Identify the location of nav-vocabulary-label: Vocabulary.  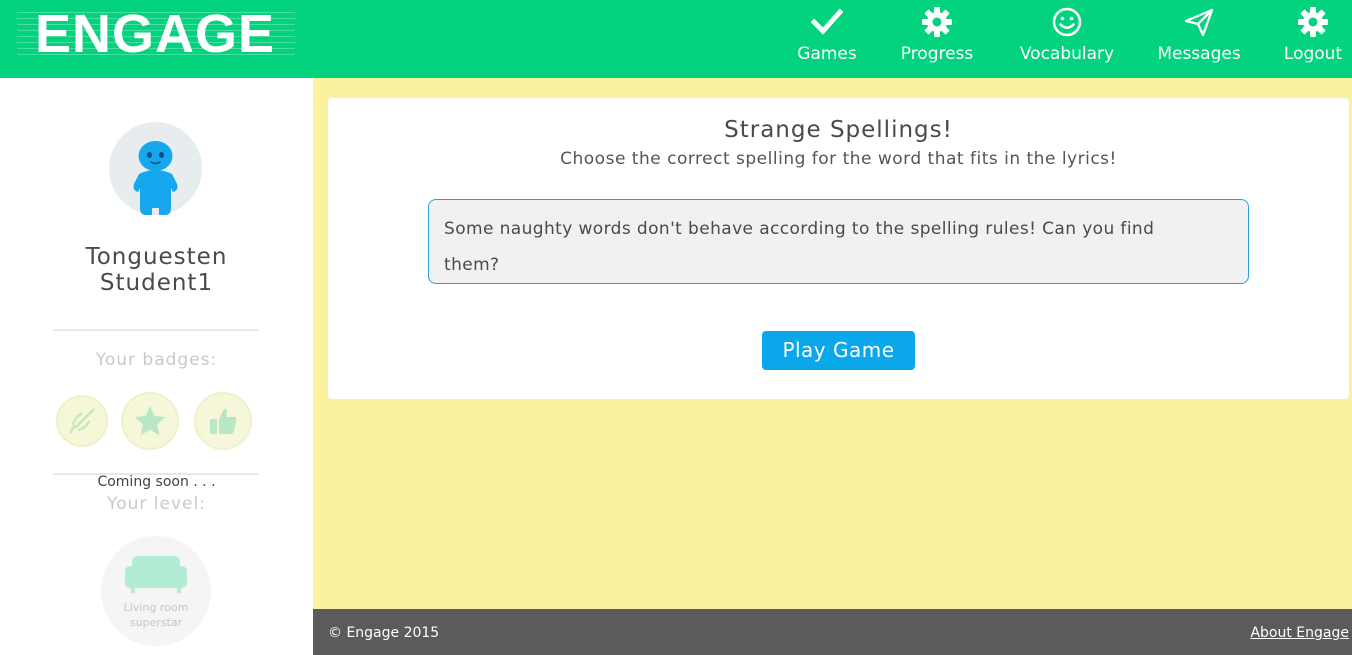
(1067, 54).